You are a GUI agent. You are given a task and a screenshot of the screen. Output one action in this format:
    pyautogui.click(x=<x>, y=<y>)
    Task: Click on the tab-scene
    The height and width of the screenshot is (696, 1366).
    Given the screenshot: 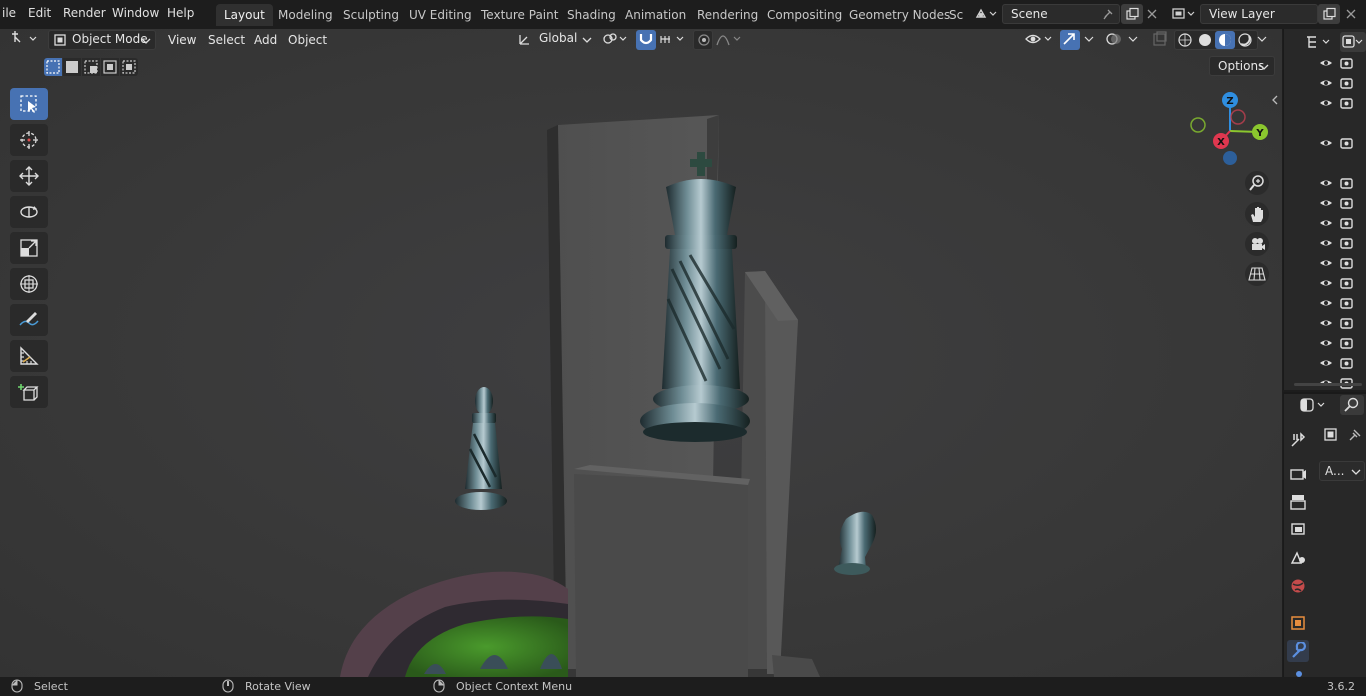 What is the action you would take?
    pyautogui.click(x=1298, y=558)
    